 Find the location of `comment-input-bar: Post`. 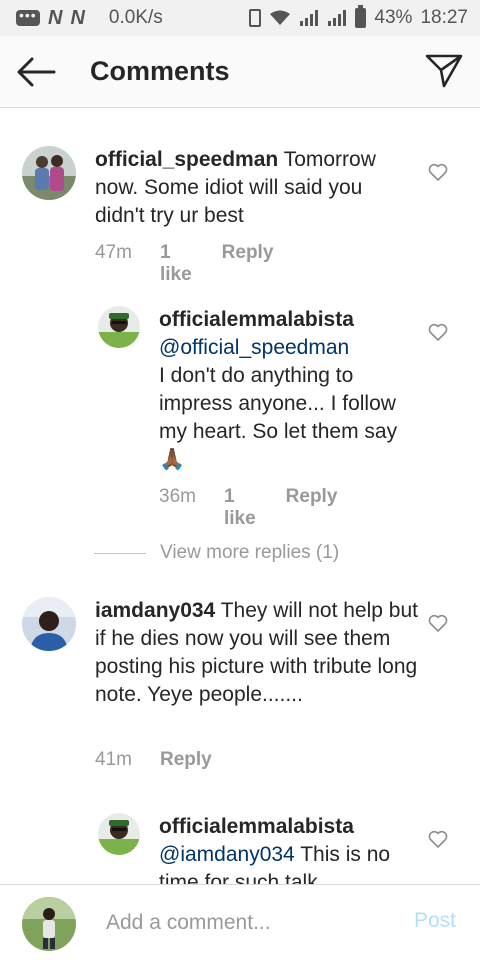

comment-input-bar: Post is located at coordinates (240, 922).